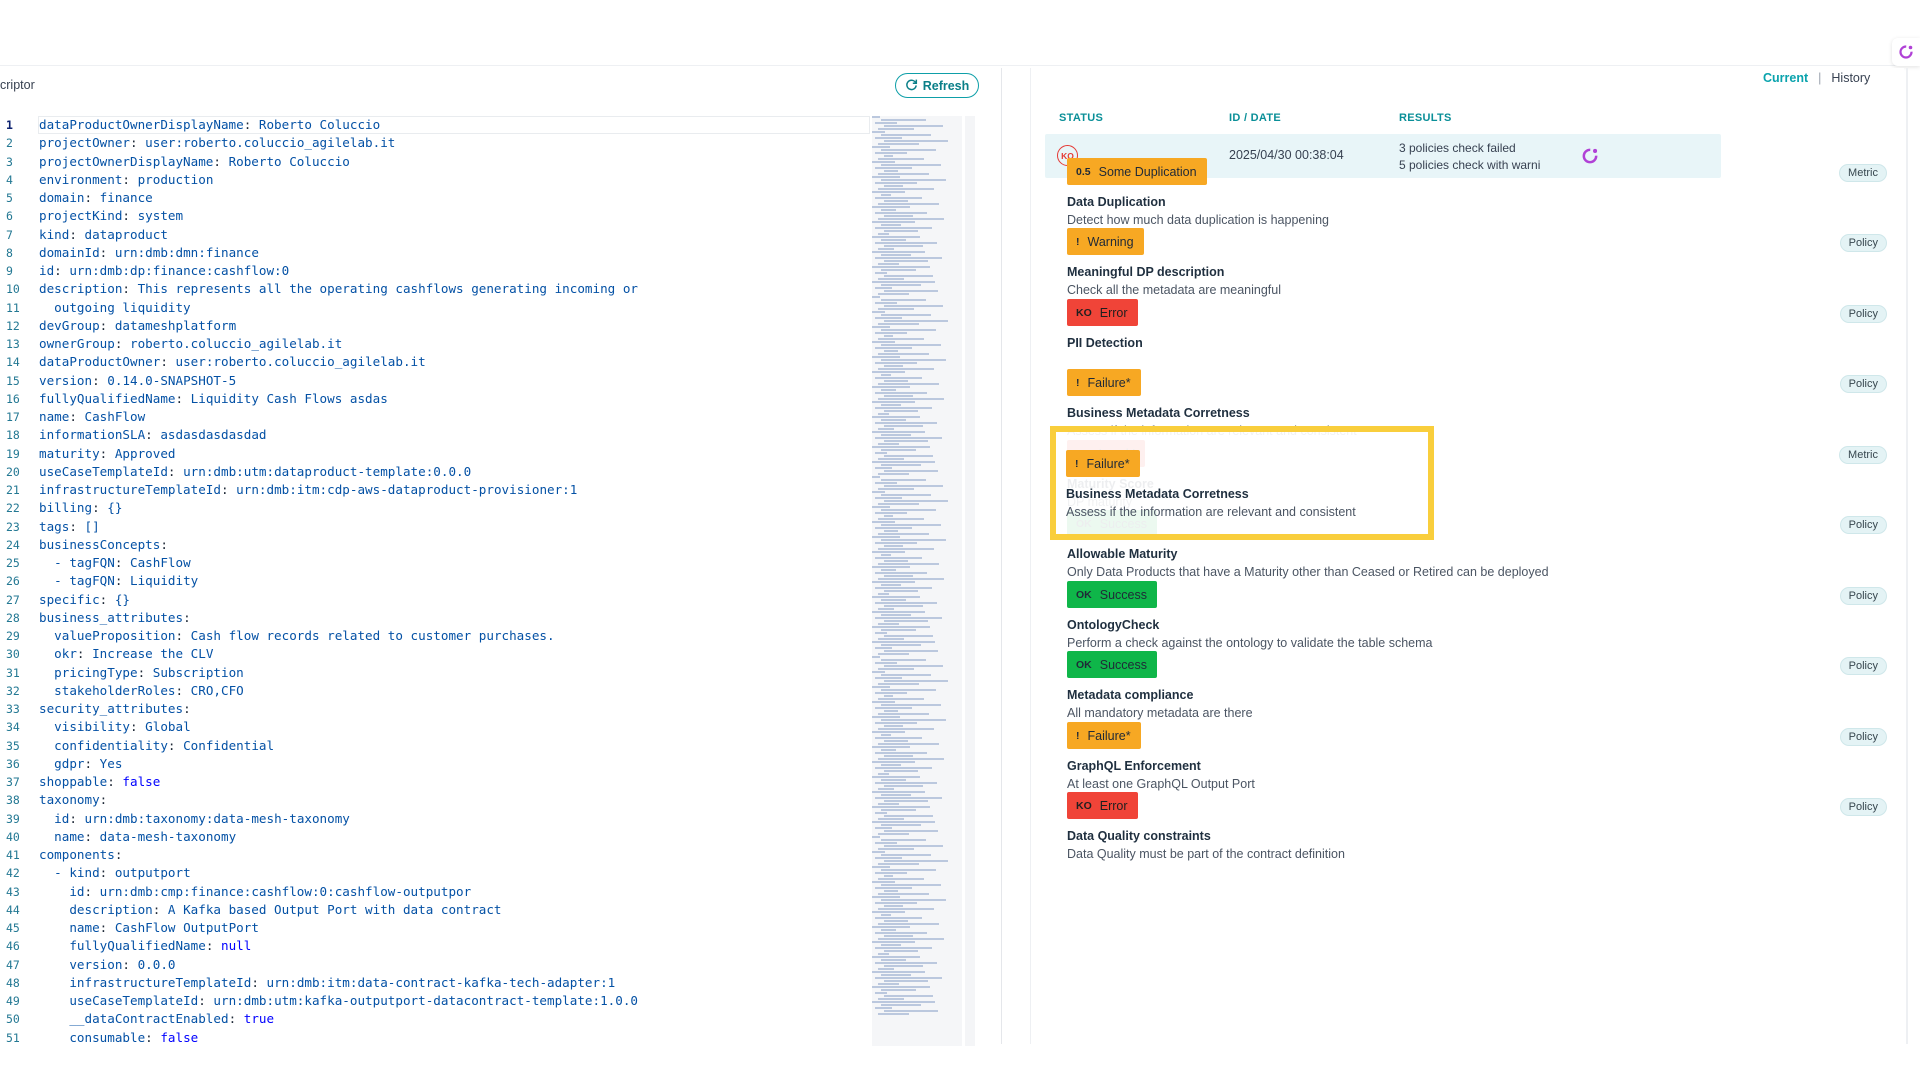 This screenshot has width=1920, height=1080. What do you see at coordinates (1850, 78) in the screenshot?
I see `toggle-history: History` at bounding box center [1850, 78].